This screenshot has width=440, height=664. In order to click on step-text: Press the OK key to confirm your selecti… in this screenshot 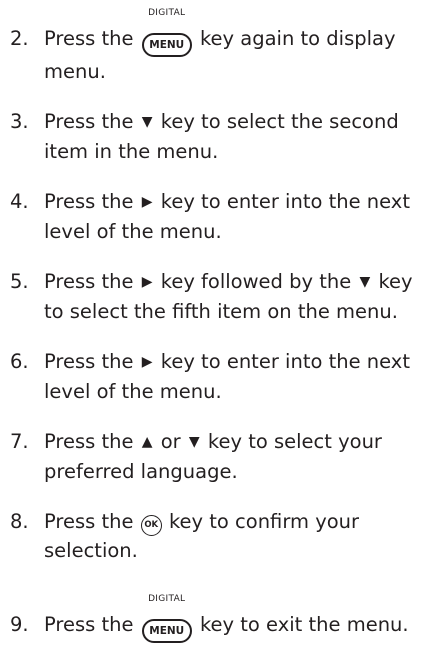, I will do `click(241, 536)`.